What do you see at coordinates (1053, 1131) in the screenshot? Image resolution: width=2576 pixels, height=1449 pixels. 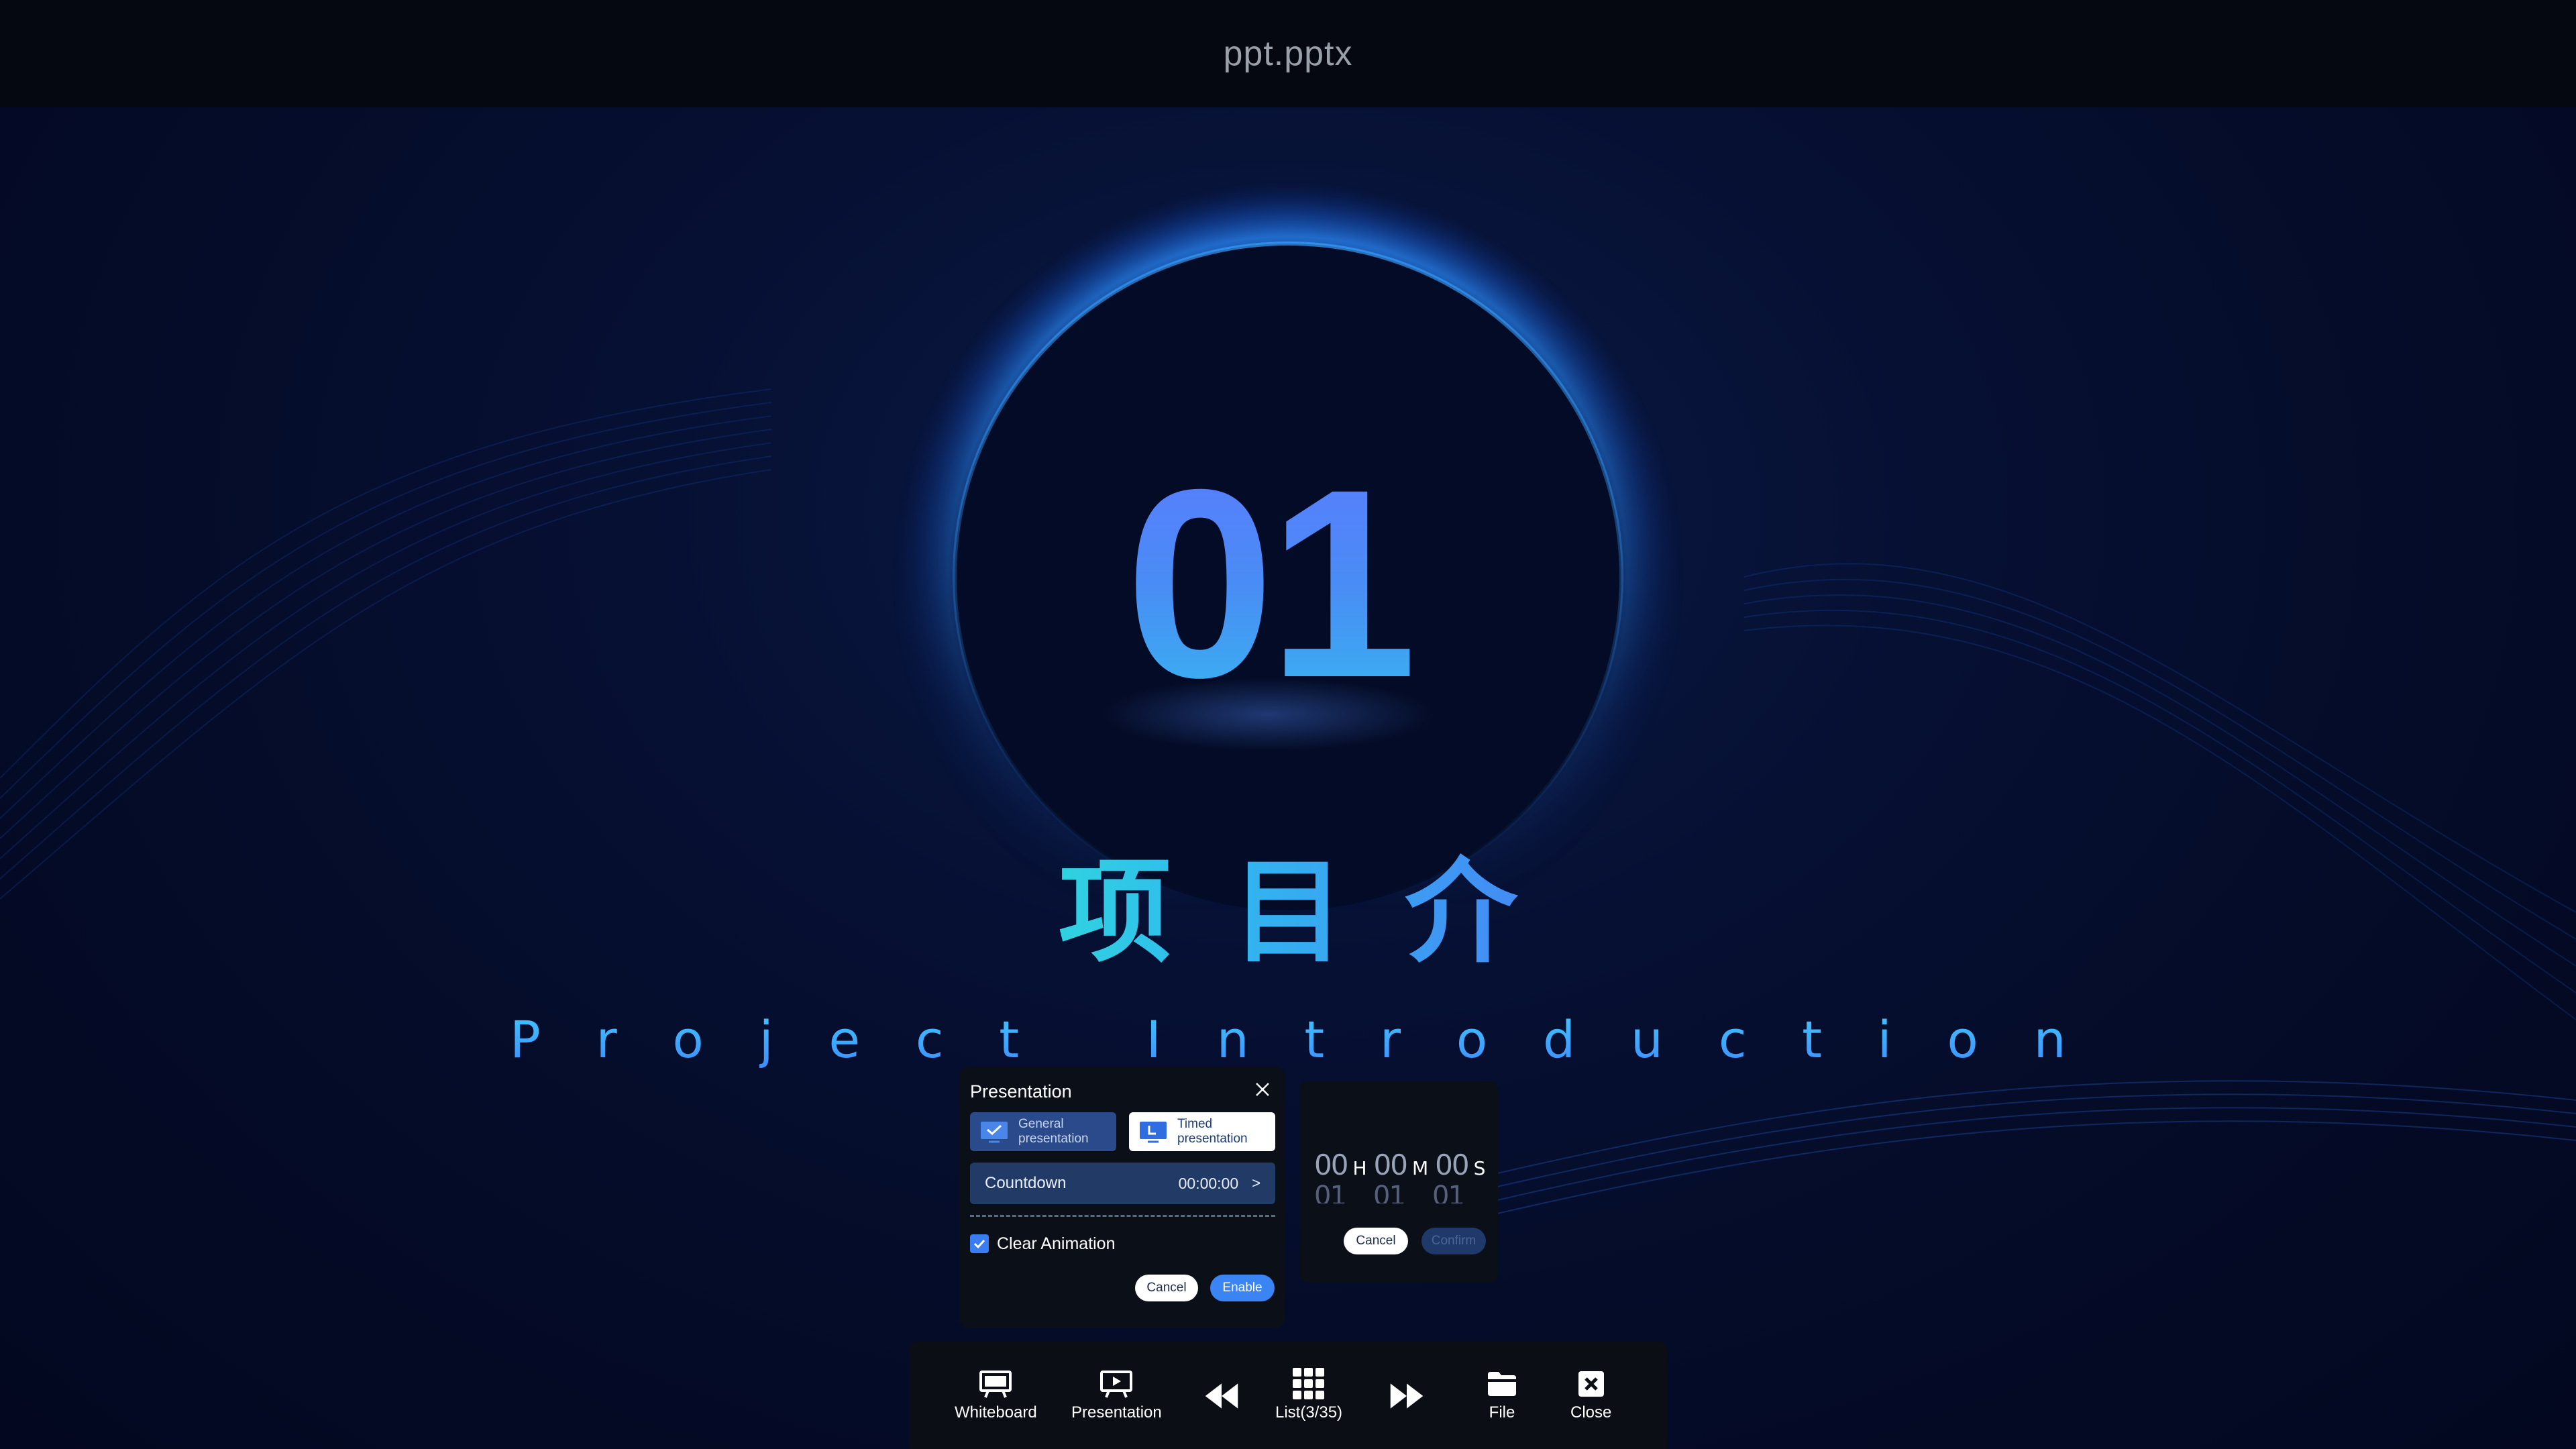 I see `general-presentation-label: General presentation` at bounding box center [1053, 1131].